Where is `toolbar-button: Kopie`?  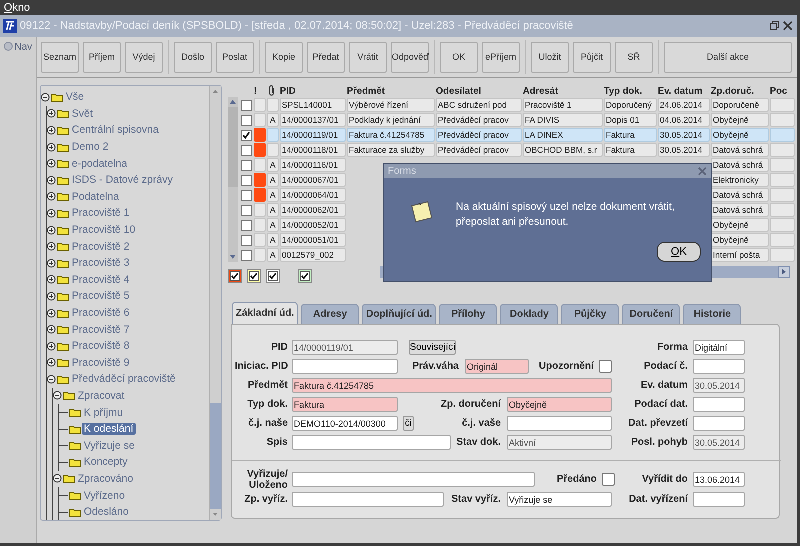
toolbar-button: Kopie is located at coordinates (284, 57).